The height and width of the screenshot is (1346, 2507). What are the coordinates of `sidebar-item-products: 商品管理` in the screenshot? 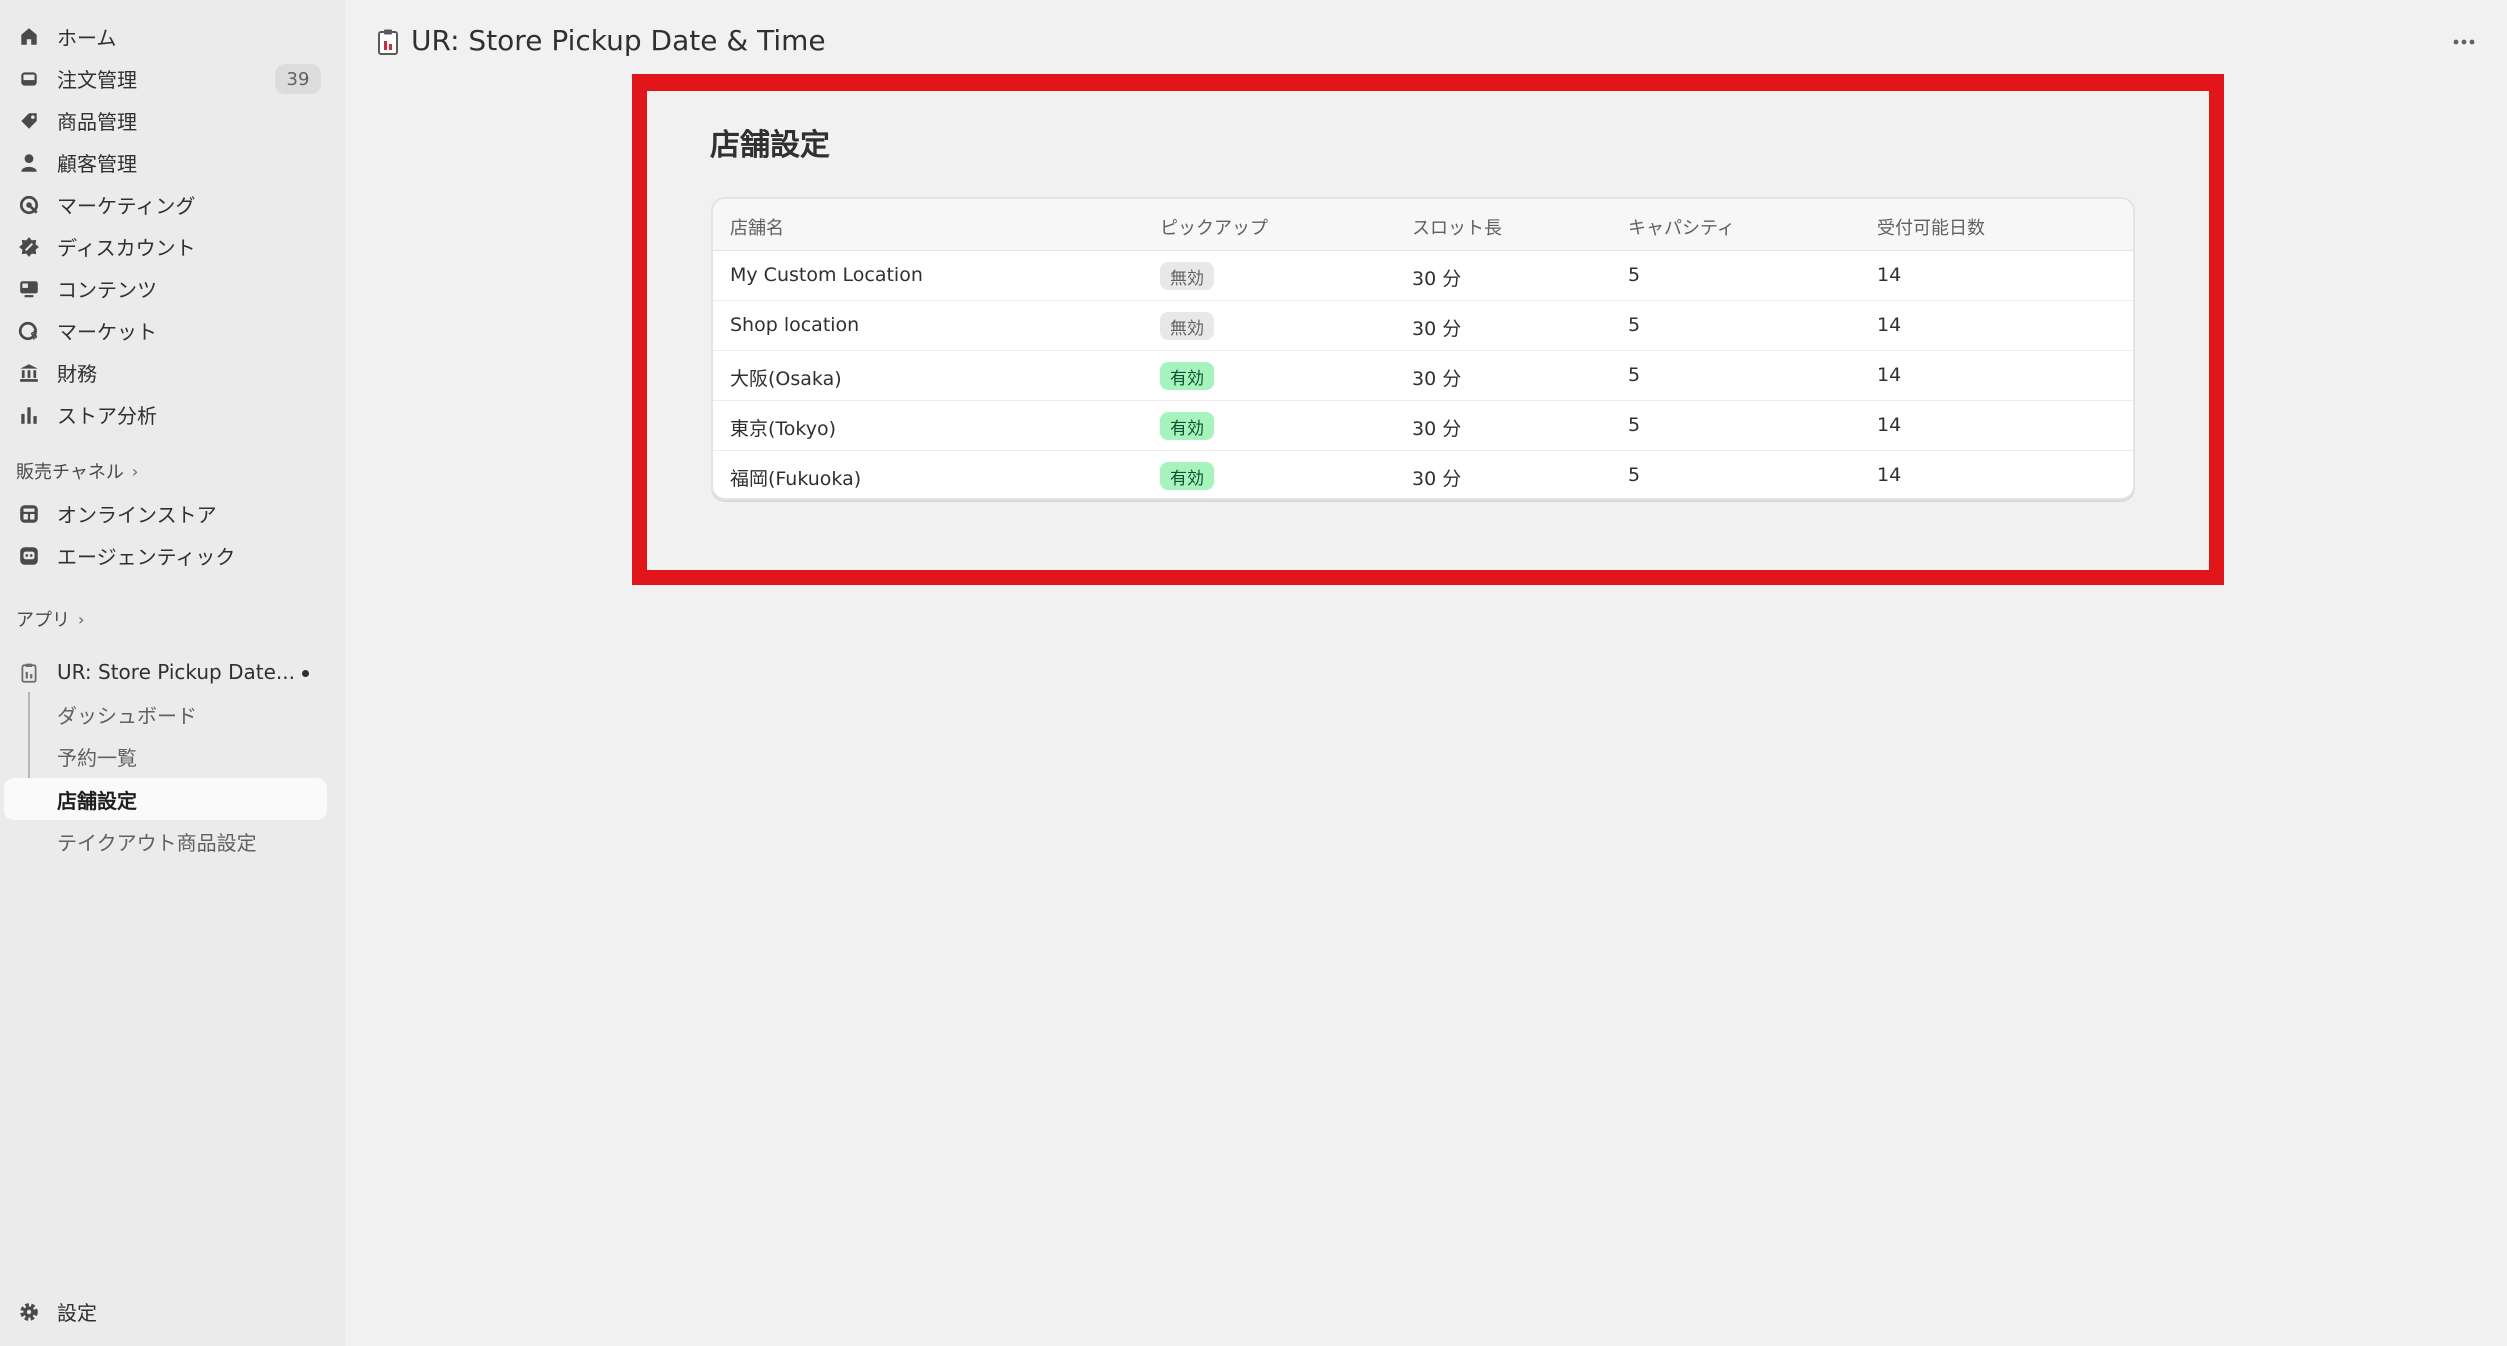 It's located at (172, 120).